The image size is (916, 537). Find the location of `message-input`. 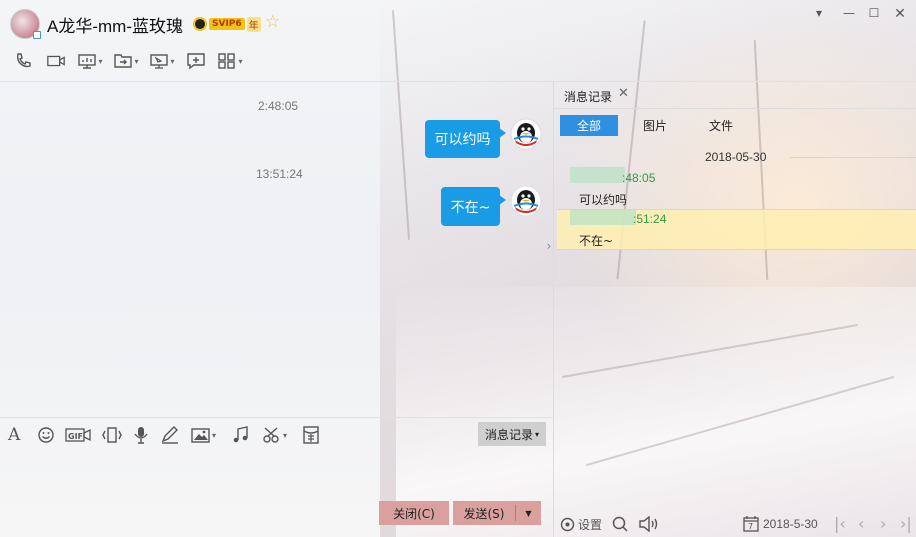

message-input is located at coordinates (276, 474).